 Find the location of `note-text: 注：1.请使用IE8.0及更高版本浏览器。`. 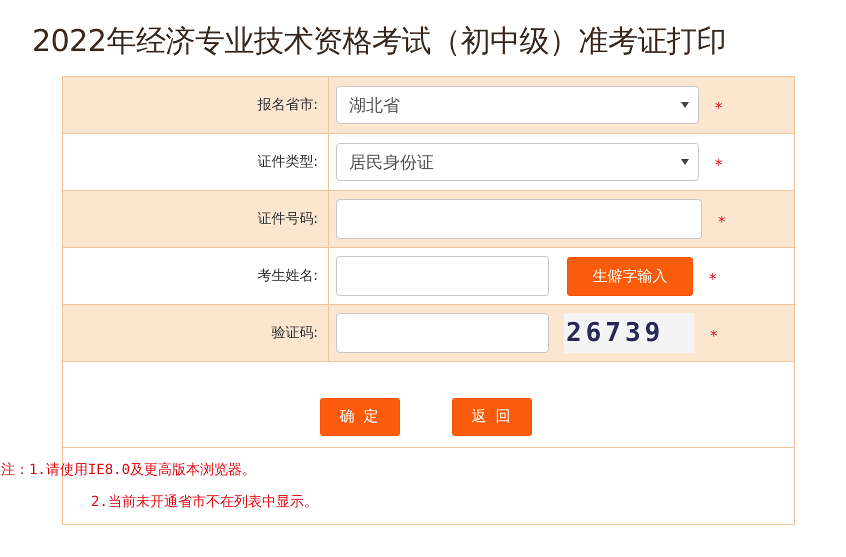

note-text: 注：1.请使用IE8.0及更高版本浏览器。 is located at coordinates (128, 470).